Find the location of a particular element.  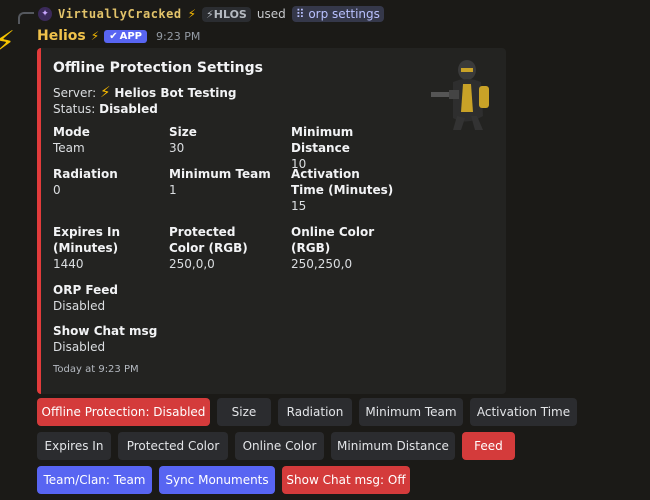

app-badge-label: APP is located at coordinates (130, 36).